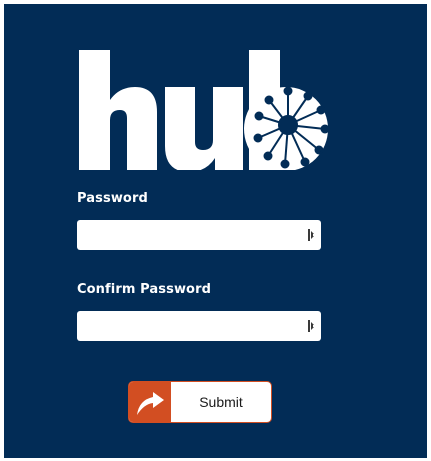  What do you see at coordinates (187, 326) in the screenshot?
I see `confirm-password-input` at bounding box center [187, 326].